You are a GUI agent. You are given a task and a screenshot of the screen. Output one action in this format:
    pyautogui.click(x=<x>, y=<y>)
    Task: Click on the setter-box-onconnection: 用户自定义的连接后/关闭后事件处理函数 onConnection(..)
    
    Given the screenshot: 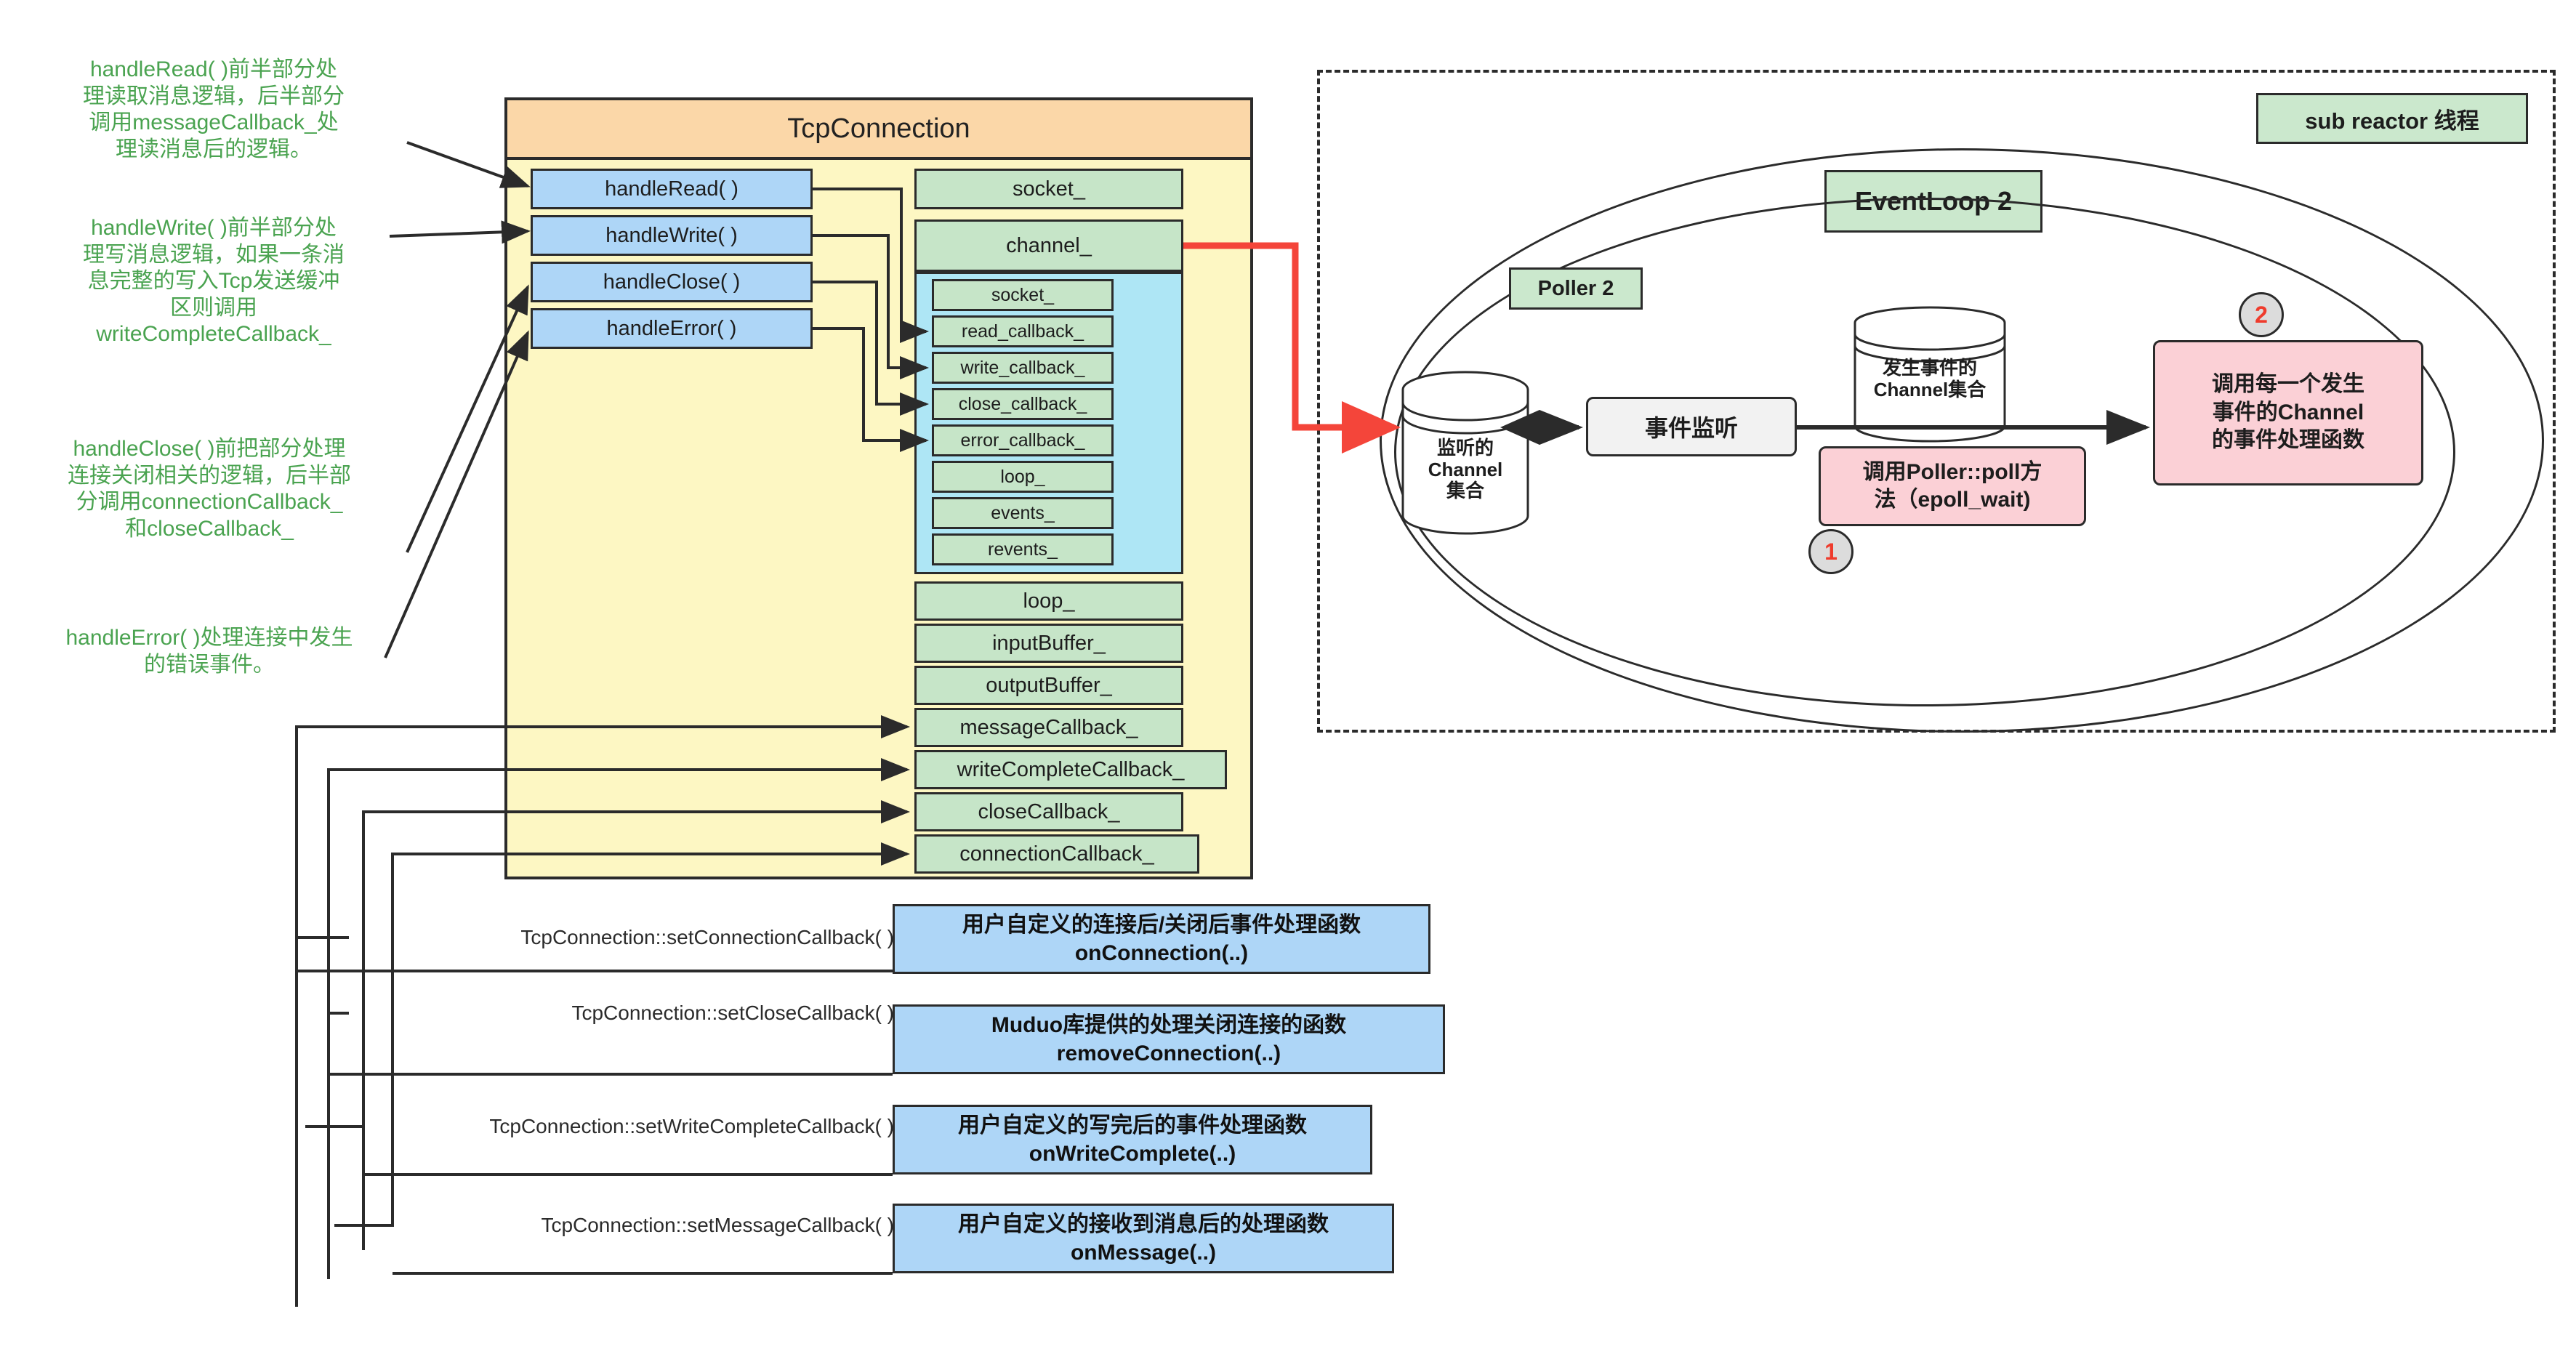 What is the action you would take?
    pyautogui.click(x=1161, y=939)
    